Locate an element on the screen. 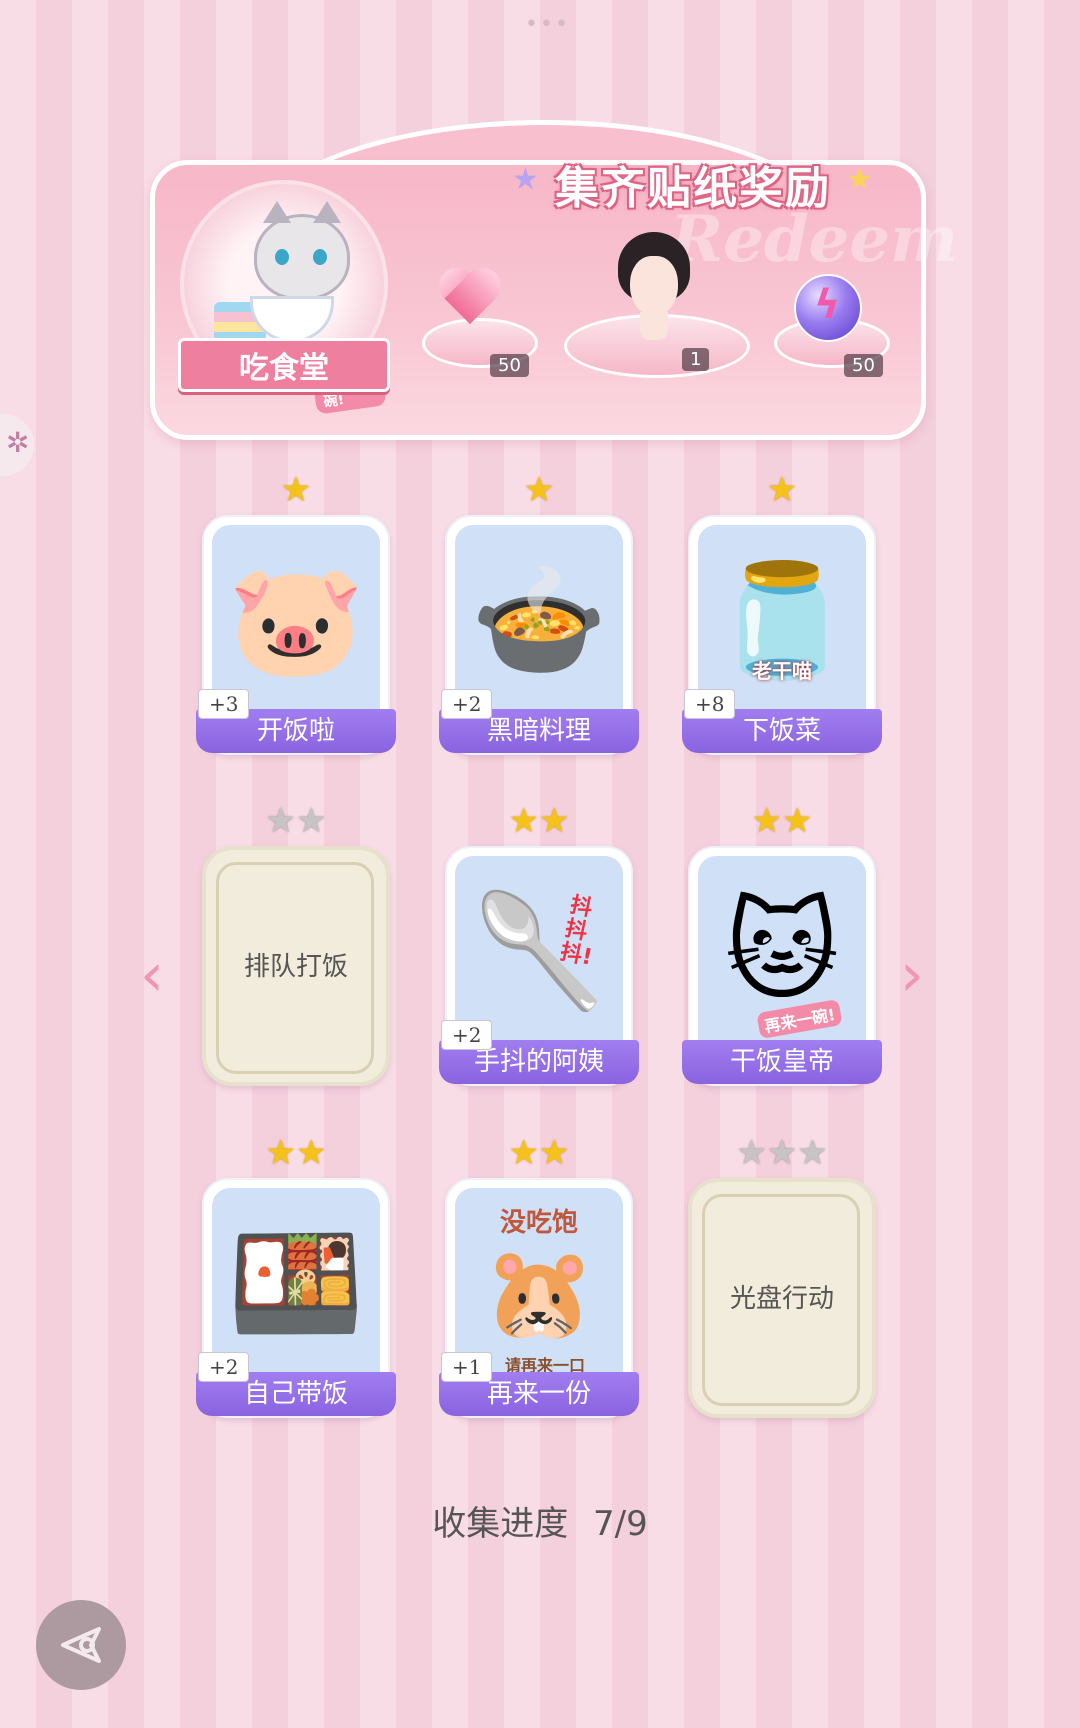 This screenshot has height=1728, width=1080. star-icon: ★★★ is located at coordinates (782, 1153).